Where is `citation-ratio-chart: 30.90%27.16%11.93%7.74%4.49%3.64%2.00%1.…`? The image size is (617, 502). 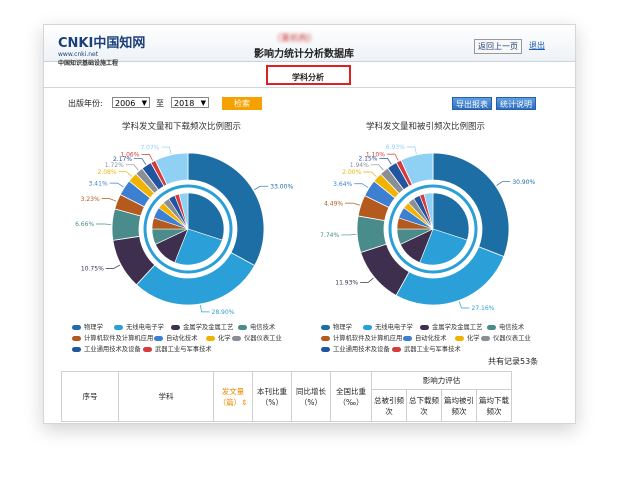 citation-ratio-chart: 30.90%27.16%11.93%7.74%4.49%3.64%2.00%1.… is located at coordinates (427, 228).